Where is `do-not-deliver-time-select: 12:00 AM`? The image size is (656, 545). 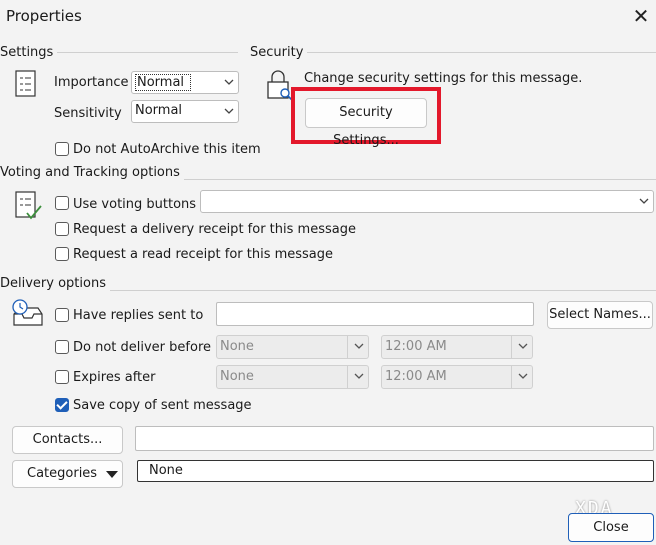
do-not-deliver-time-select: 12:00 AM is located at coordinates (457, 347).